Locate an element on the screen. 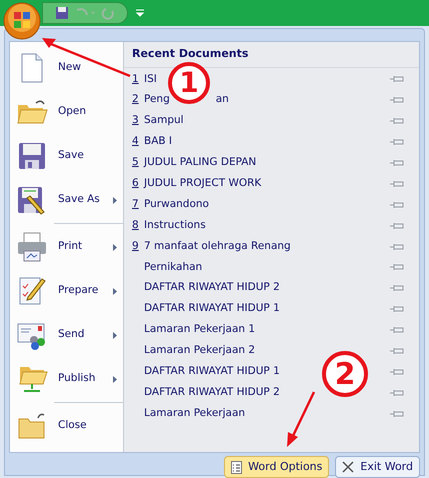 The image size is (429, 478). recent-document: Lamaran Pekerjaan 2 is located at coordinates (194, 351).